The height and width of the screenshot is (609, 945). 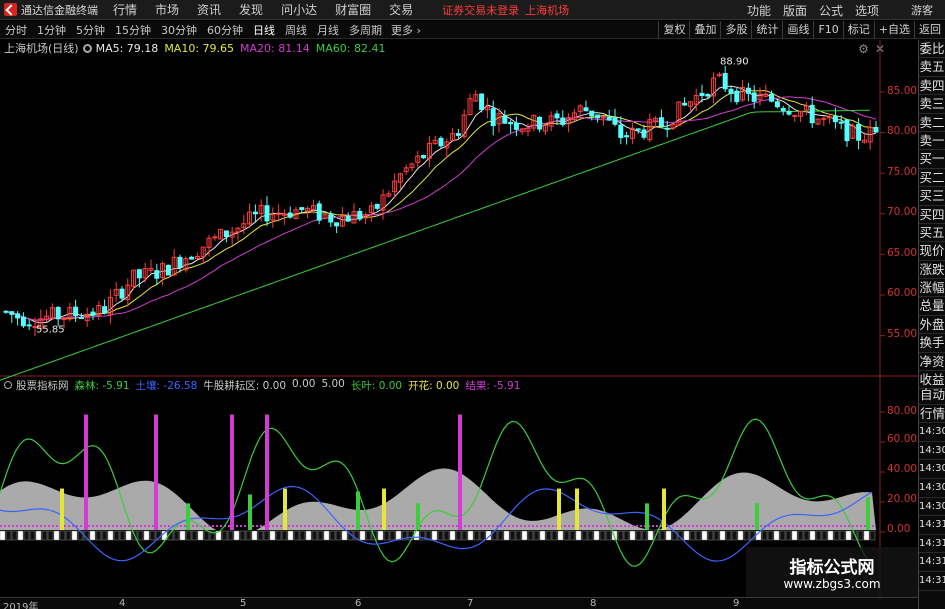 What do you see at coordinates (902, 334) in the screenshot?
I see `price-label: 55.00` at bounding box center [902, 334].